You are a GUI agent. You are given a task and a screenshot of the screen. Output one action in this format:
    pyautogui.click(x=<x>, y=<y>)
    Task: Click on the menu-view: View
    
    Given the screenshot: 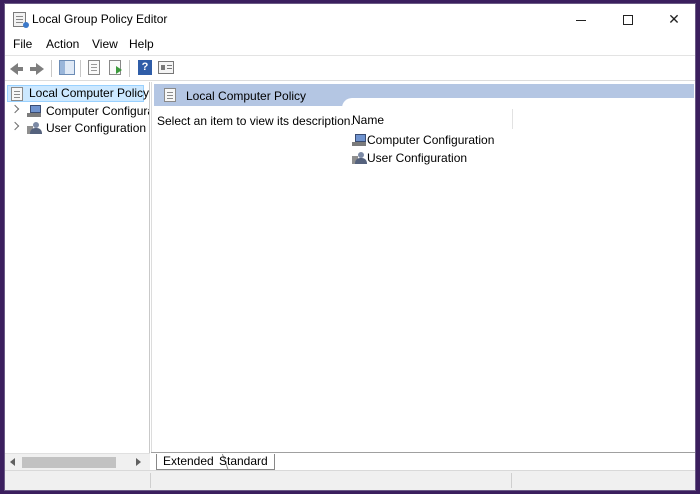 What is the action you would take?
    pyautogui.click(x=105, y=44)
    